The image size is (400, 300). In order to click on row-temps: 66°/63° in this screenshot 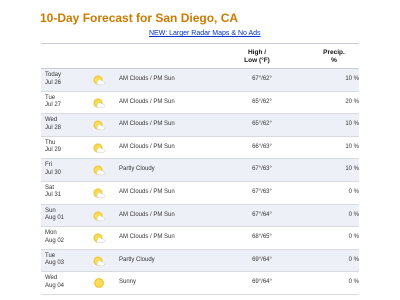, I will do `click(262, 146)`.